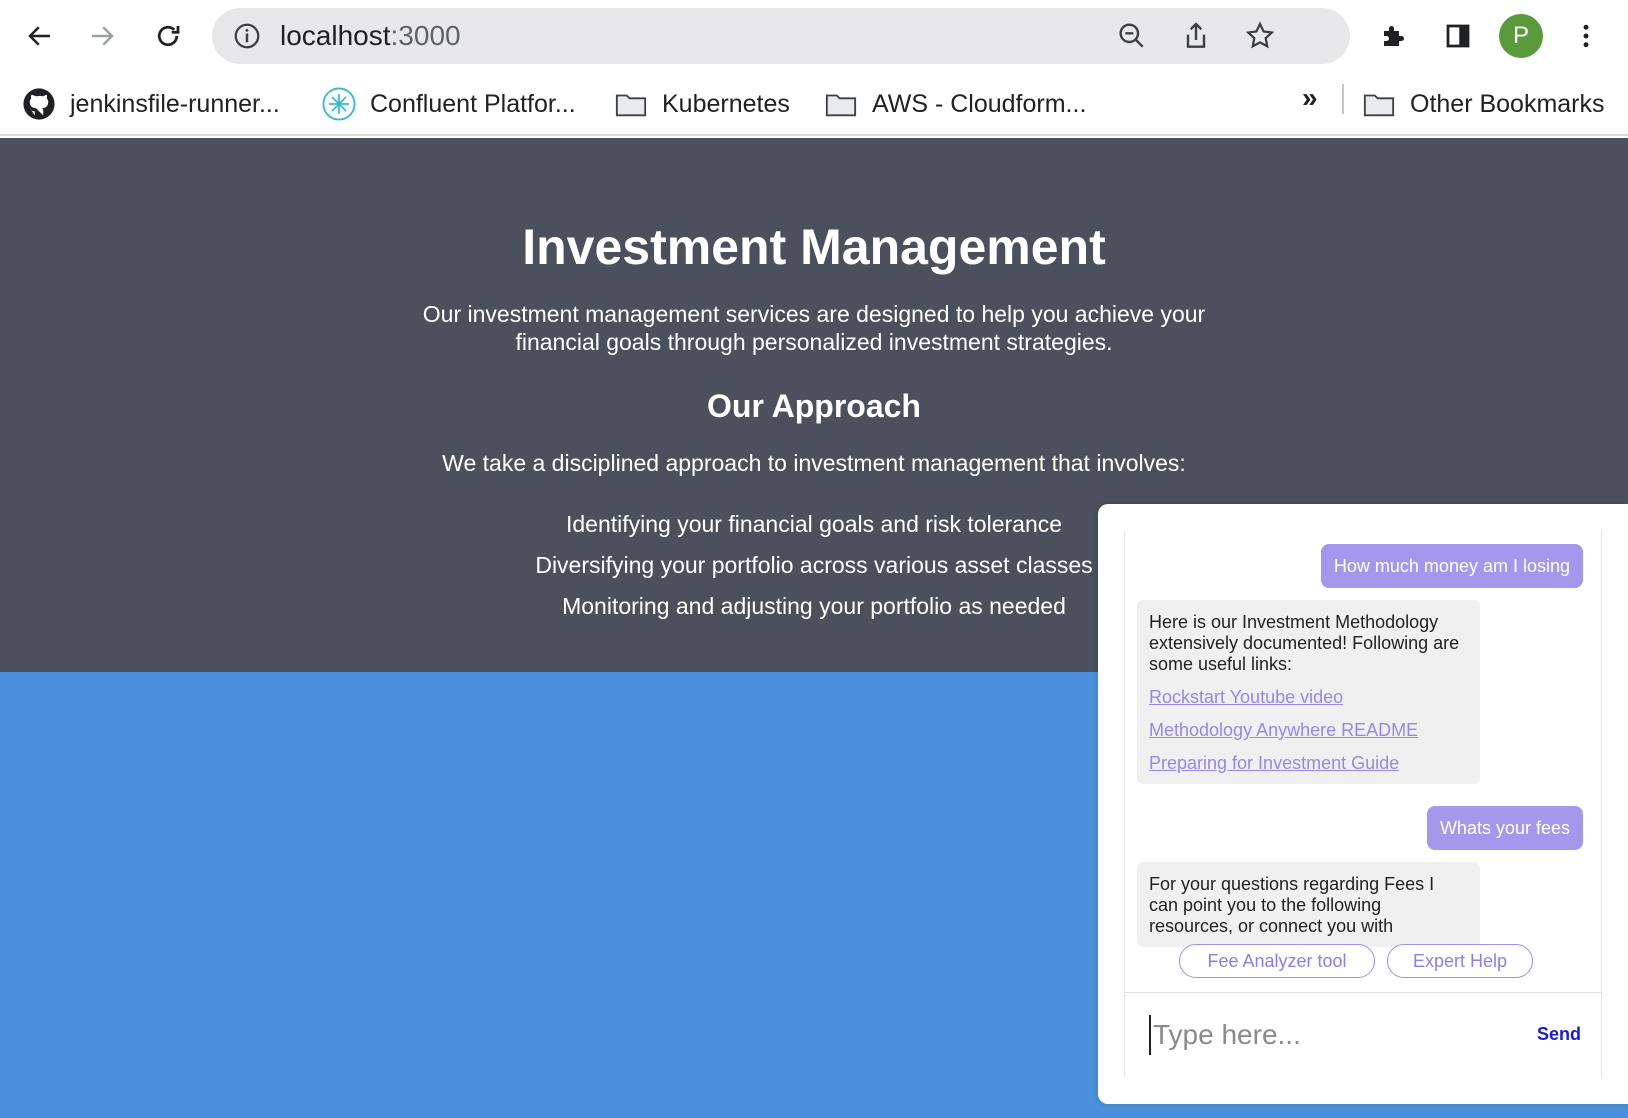 This screenshot has width=1628, height=1118. I want to click on puzzle-icon, so click(1394, 36).